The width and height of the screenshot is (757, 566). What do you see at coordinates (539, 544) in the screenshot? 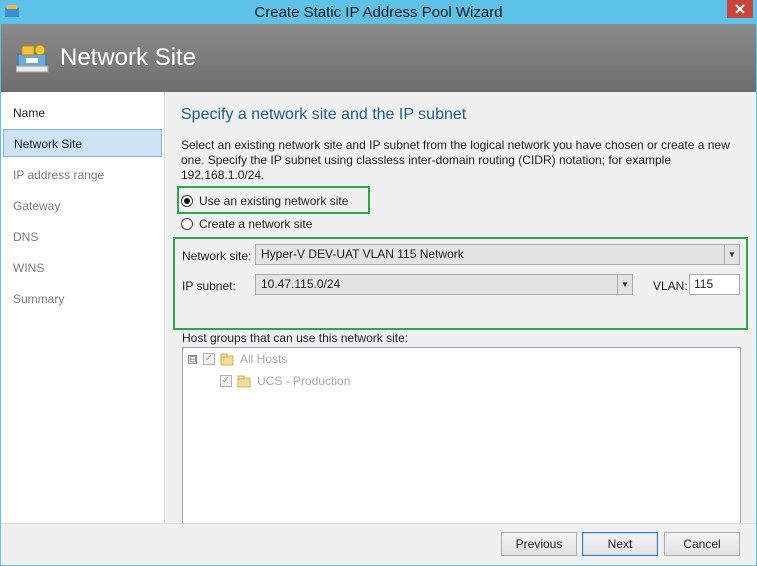
I see `previous-button: Previous` at bounding box center [539, 544].